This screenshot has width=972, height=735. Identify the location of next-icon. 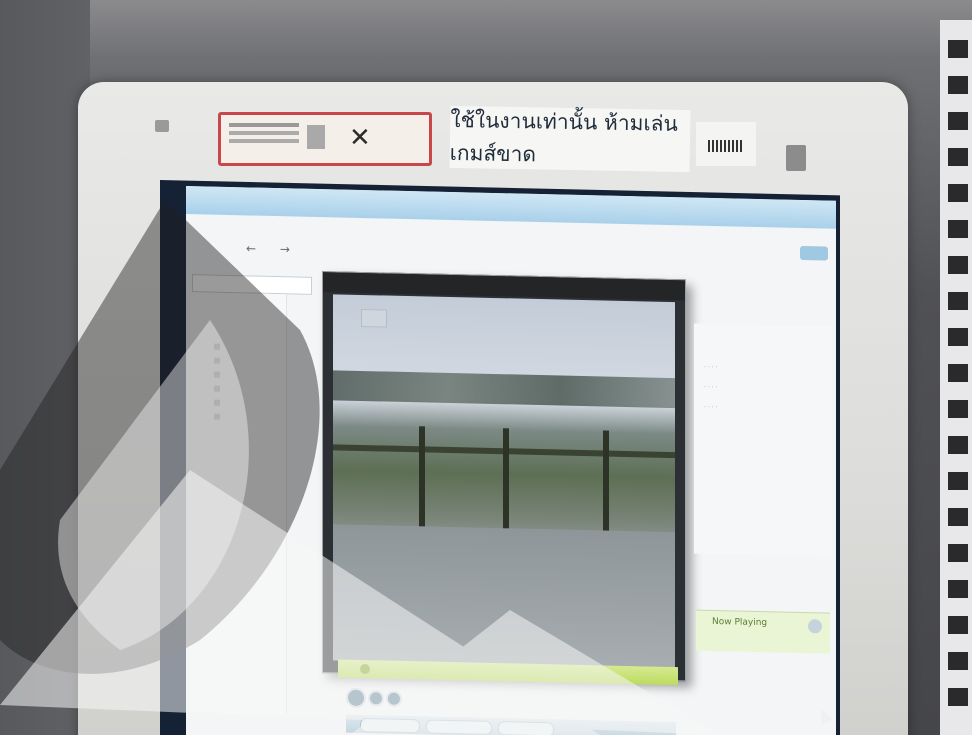
(394, 698).